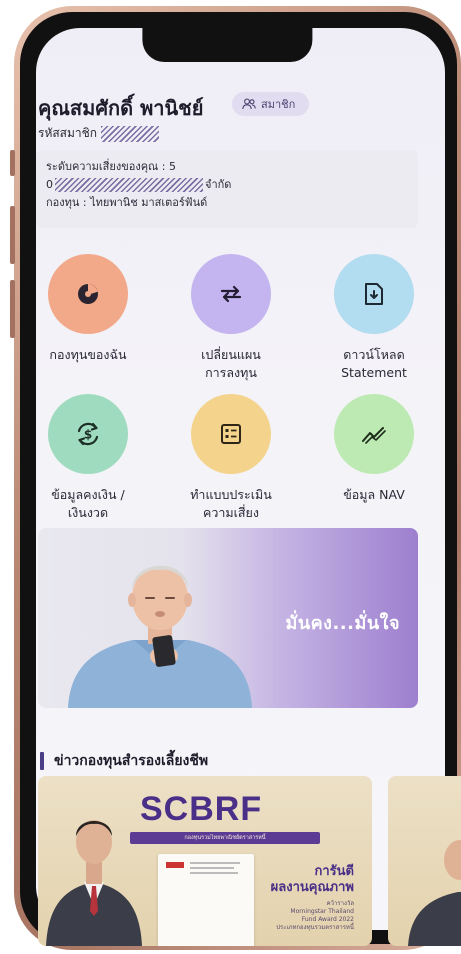 Image resolution: width=461 pixels, height=954 pixels. I want to click on company-redacted, so click(129, 185).